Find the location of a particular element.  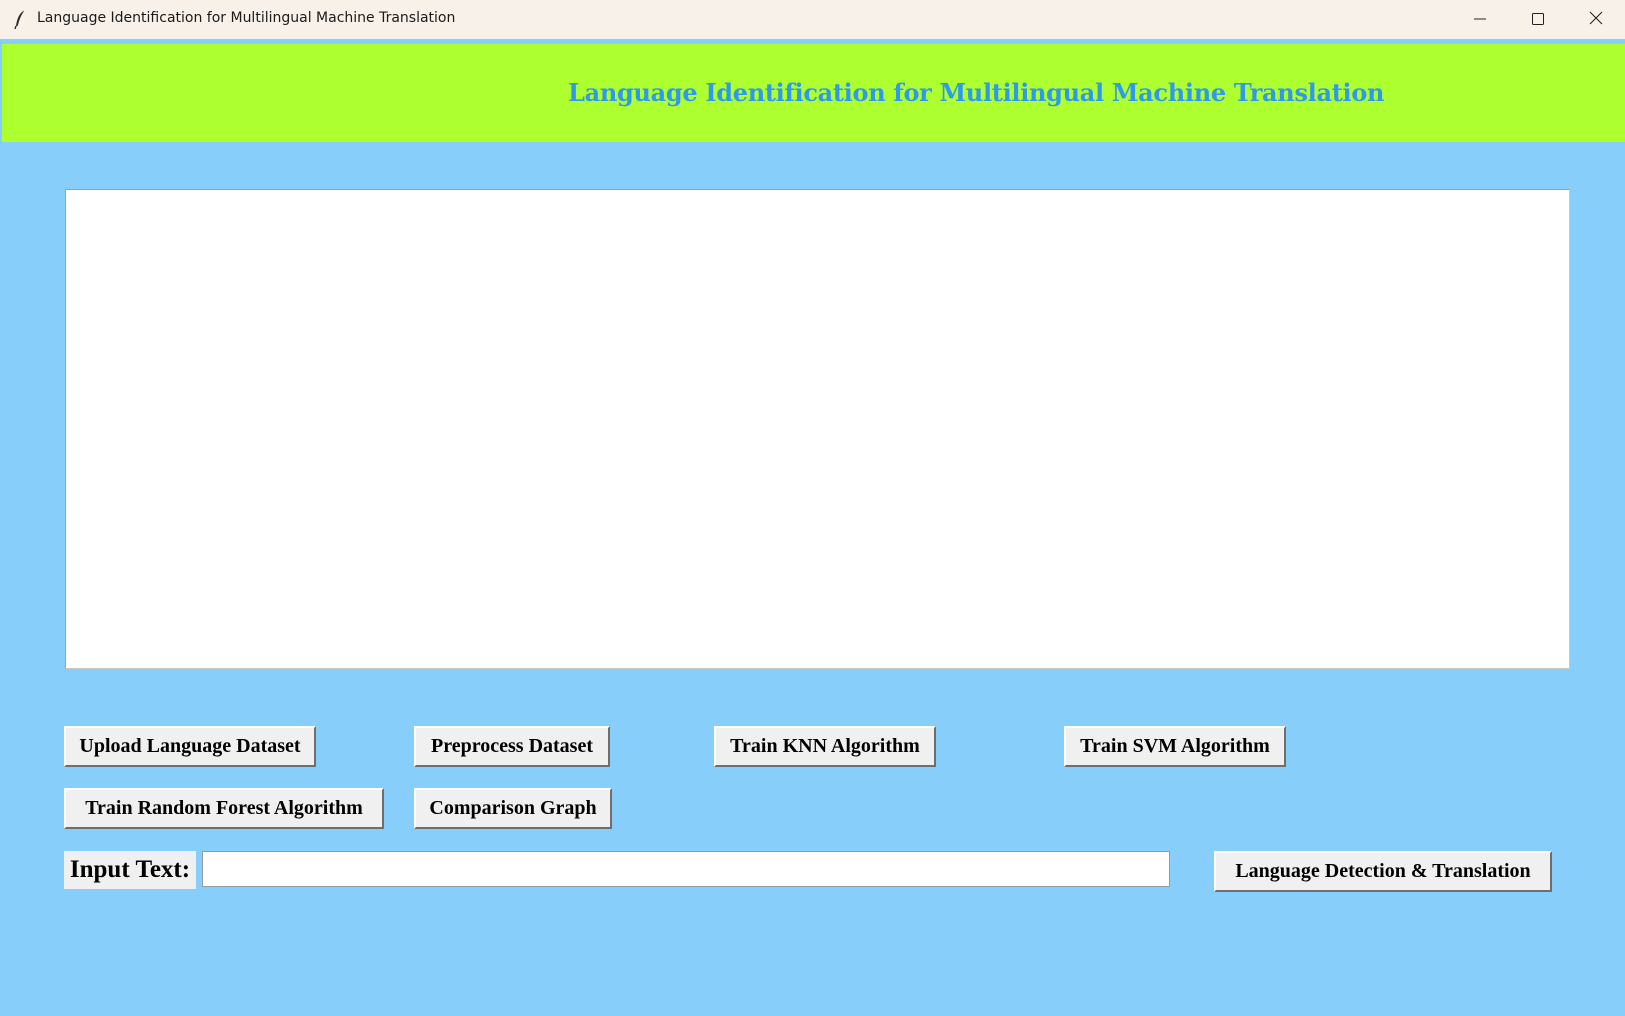

input-text-field is located at coordinates (686, 869).